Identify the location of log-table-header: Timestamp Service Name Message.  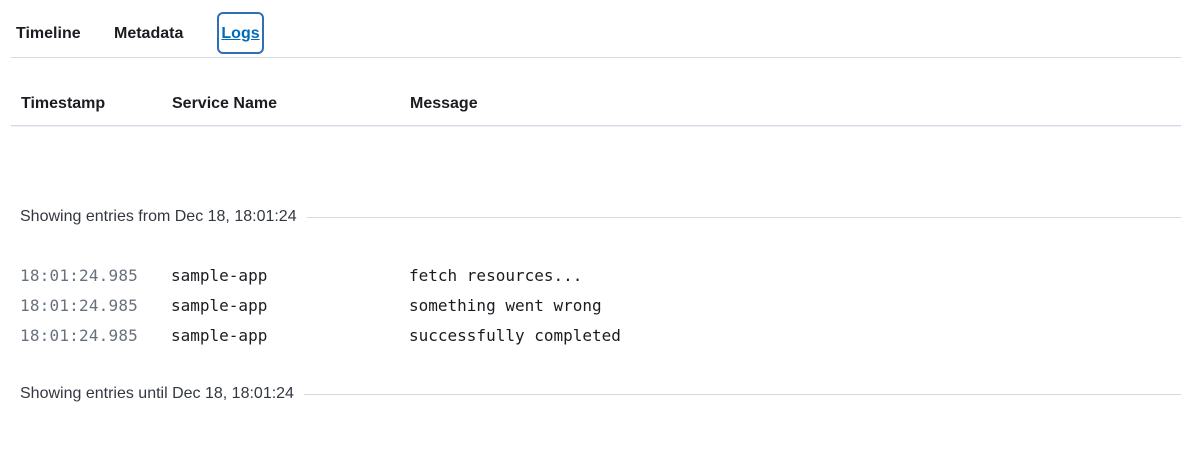
(596, 104).